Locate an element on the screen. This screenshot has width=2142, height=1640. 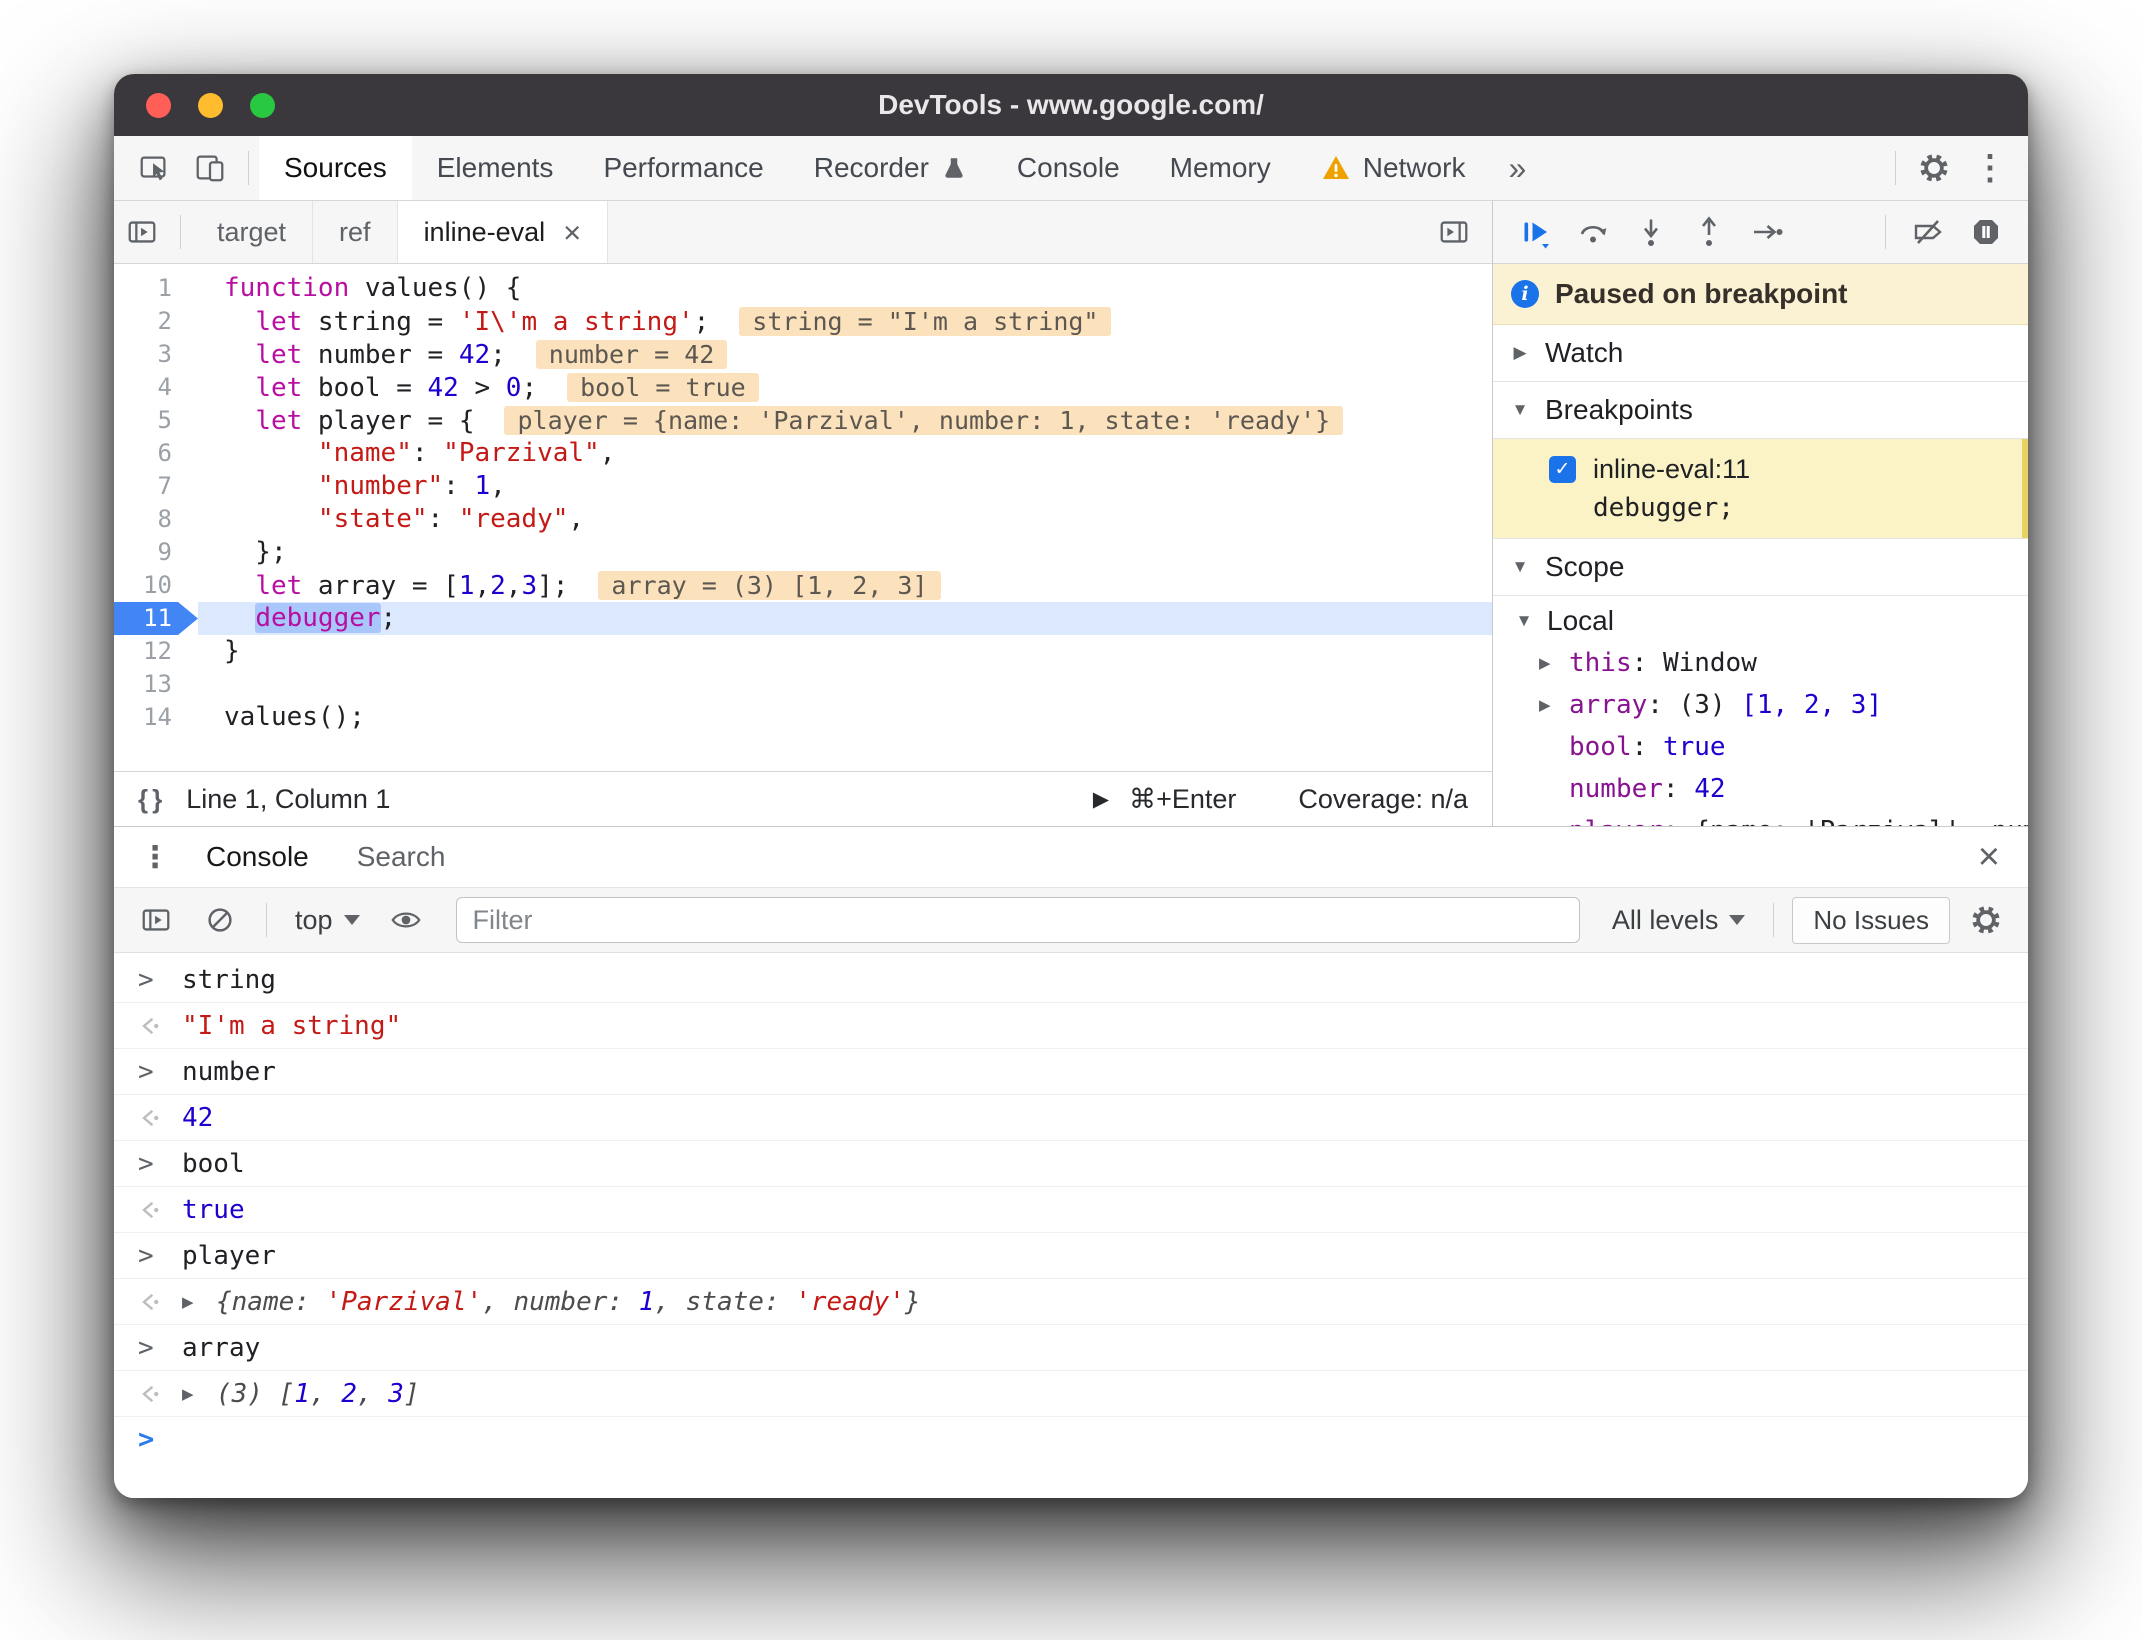
console-prompt-row: > is located at coordinates (1071, 1439).